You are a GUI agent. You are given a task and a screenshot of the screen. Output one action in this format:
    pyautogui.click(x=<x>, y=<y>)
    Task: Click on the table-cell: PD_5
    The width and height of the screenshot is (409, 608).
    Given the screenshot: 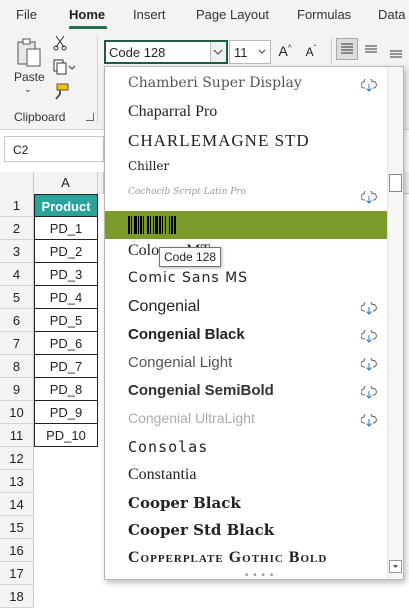 What is the action you would take?
    pyautogui.click(x=66, y=320)
    